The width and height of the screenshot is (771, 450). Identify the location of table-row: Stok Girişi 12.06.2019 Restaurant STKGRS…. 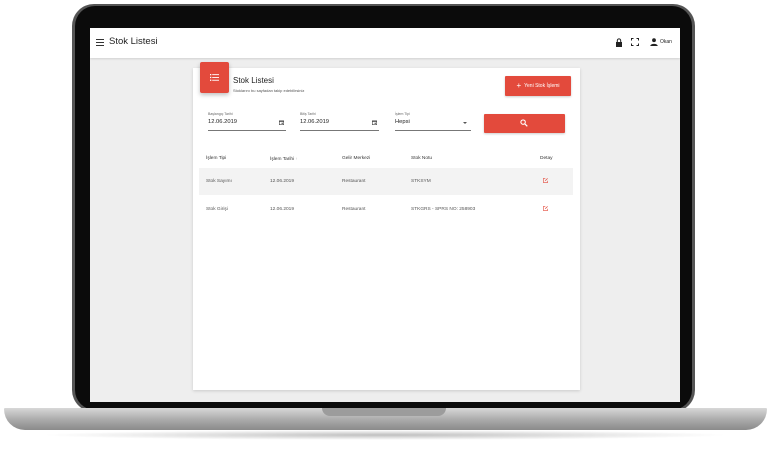
(386, 209).